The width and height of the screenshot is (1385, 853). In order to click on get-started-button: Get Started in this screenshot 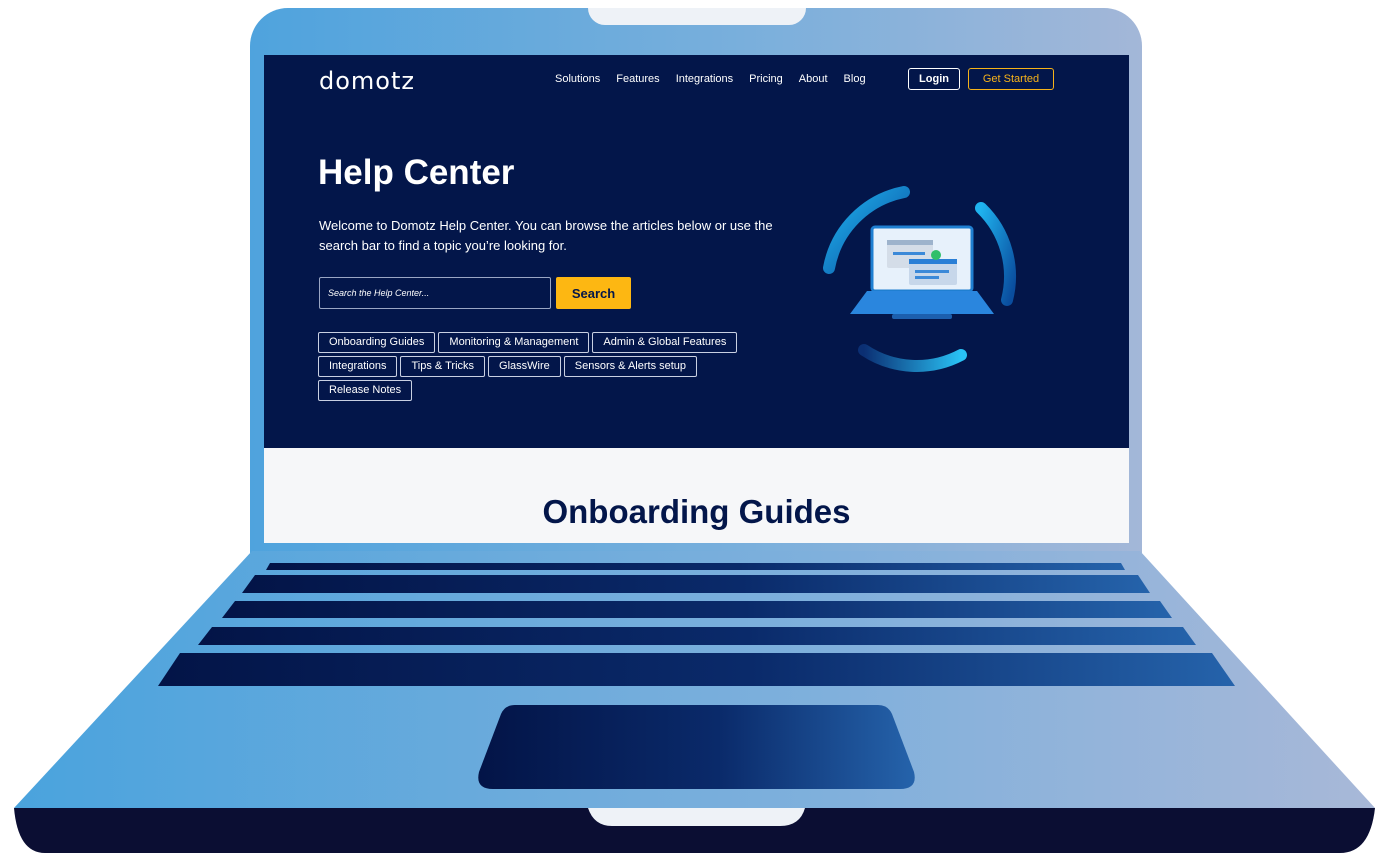, I will do `click(1011, 79)`.